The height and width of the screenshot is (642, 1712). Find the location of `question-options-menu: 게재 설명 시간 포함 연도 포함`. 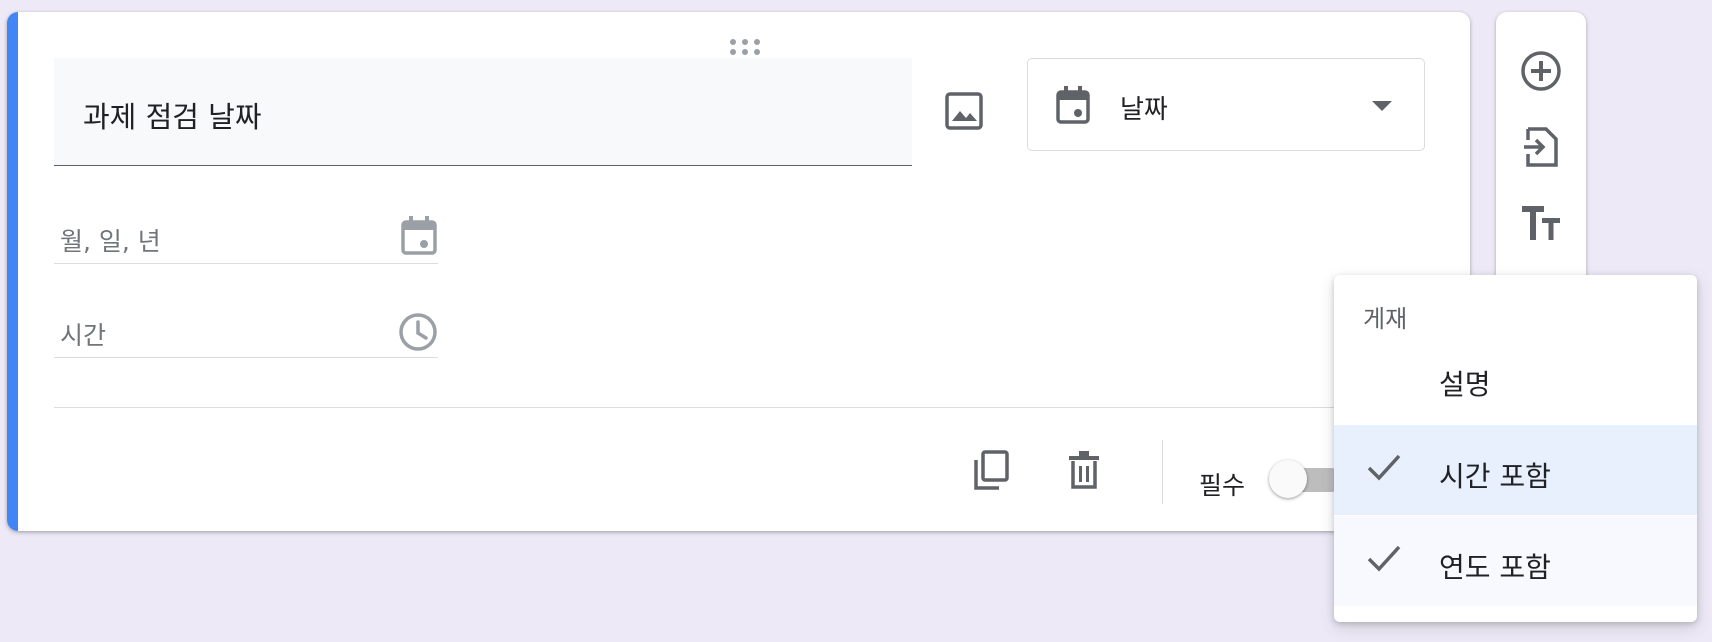

question-options-menu: 게재 설명 시간 포함 연도 포함 is located at coordinates (1515, 448).